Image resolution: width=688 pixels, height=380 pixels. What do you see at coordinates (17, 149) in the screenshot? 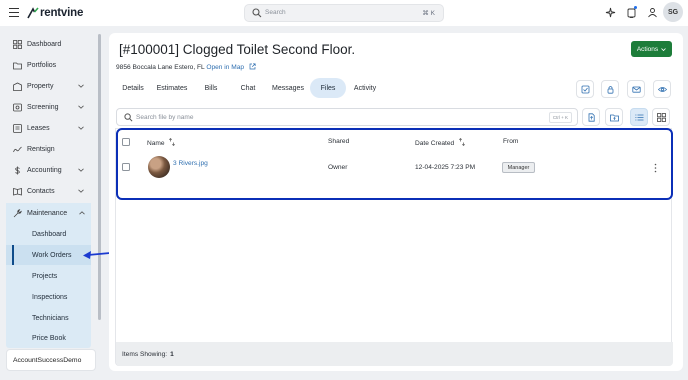
I see `signature-icon` at bounding box center [17, 149].